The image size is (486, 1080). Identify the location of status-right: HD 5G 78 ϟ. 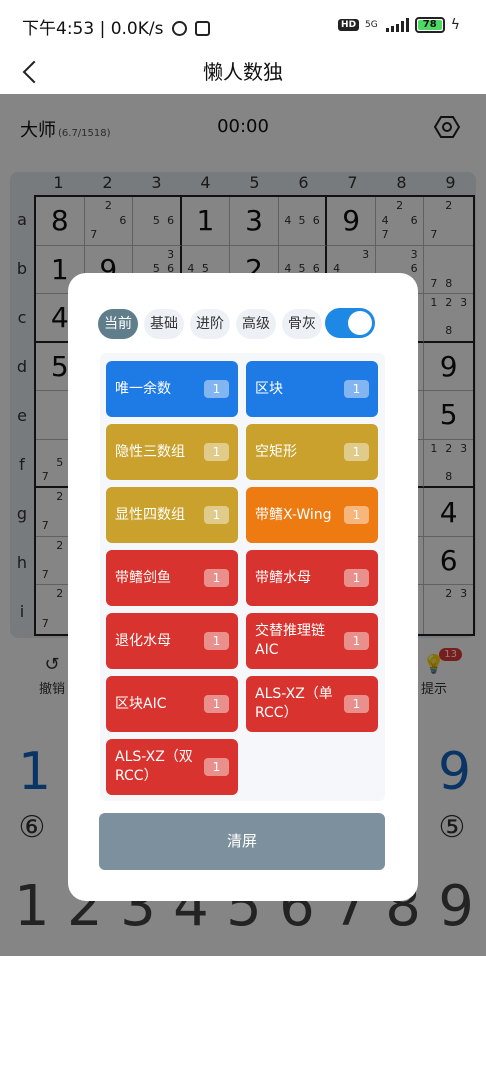
(399, 25).